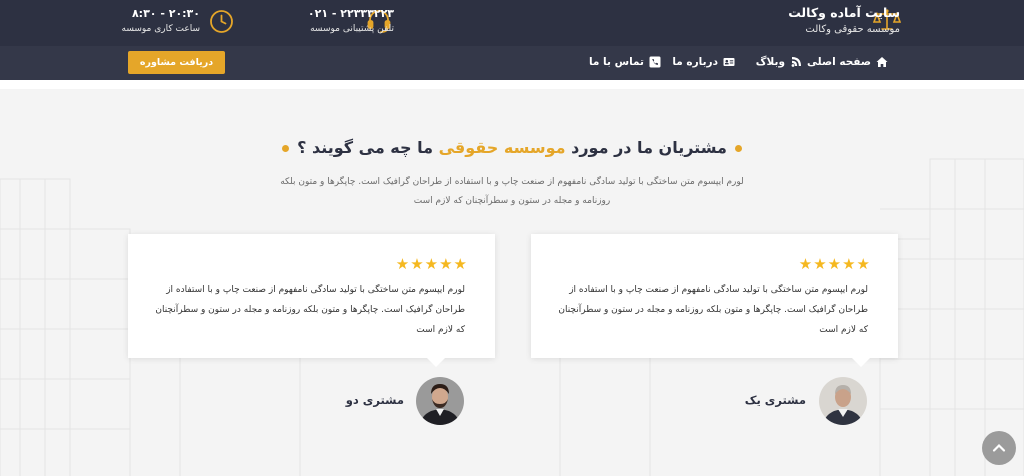 The width and height of the screenshot is (1024, 476). I want to click on chevron-up-icon, so click(999, 447).